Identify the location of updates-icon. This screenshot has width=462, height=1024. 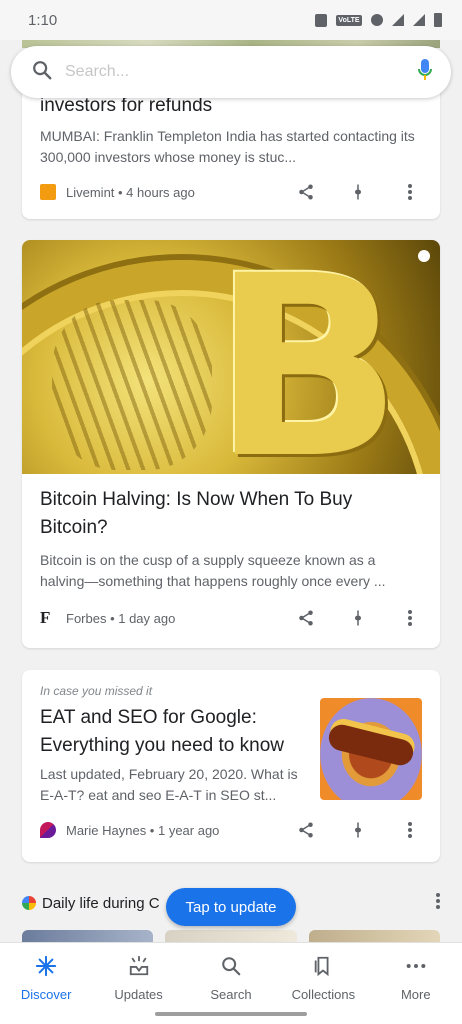
(139, 968).